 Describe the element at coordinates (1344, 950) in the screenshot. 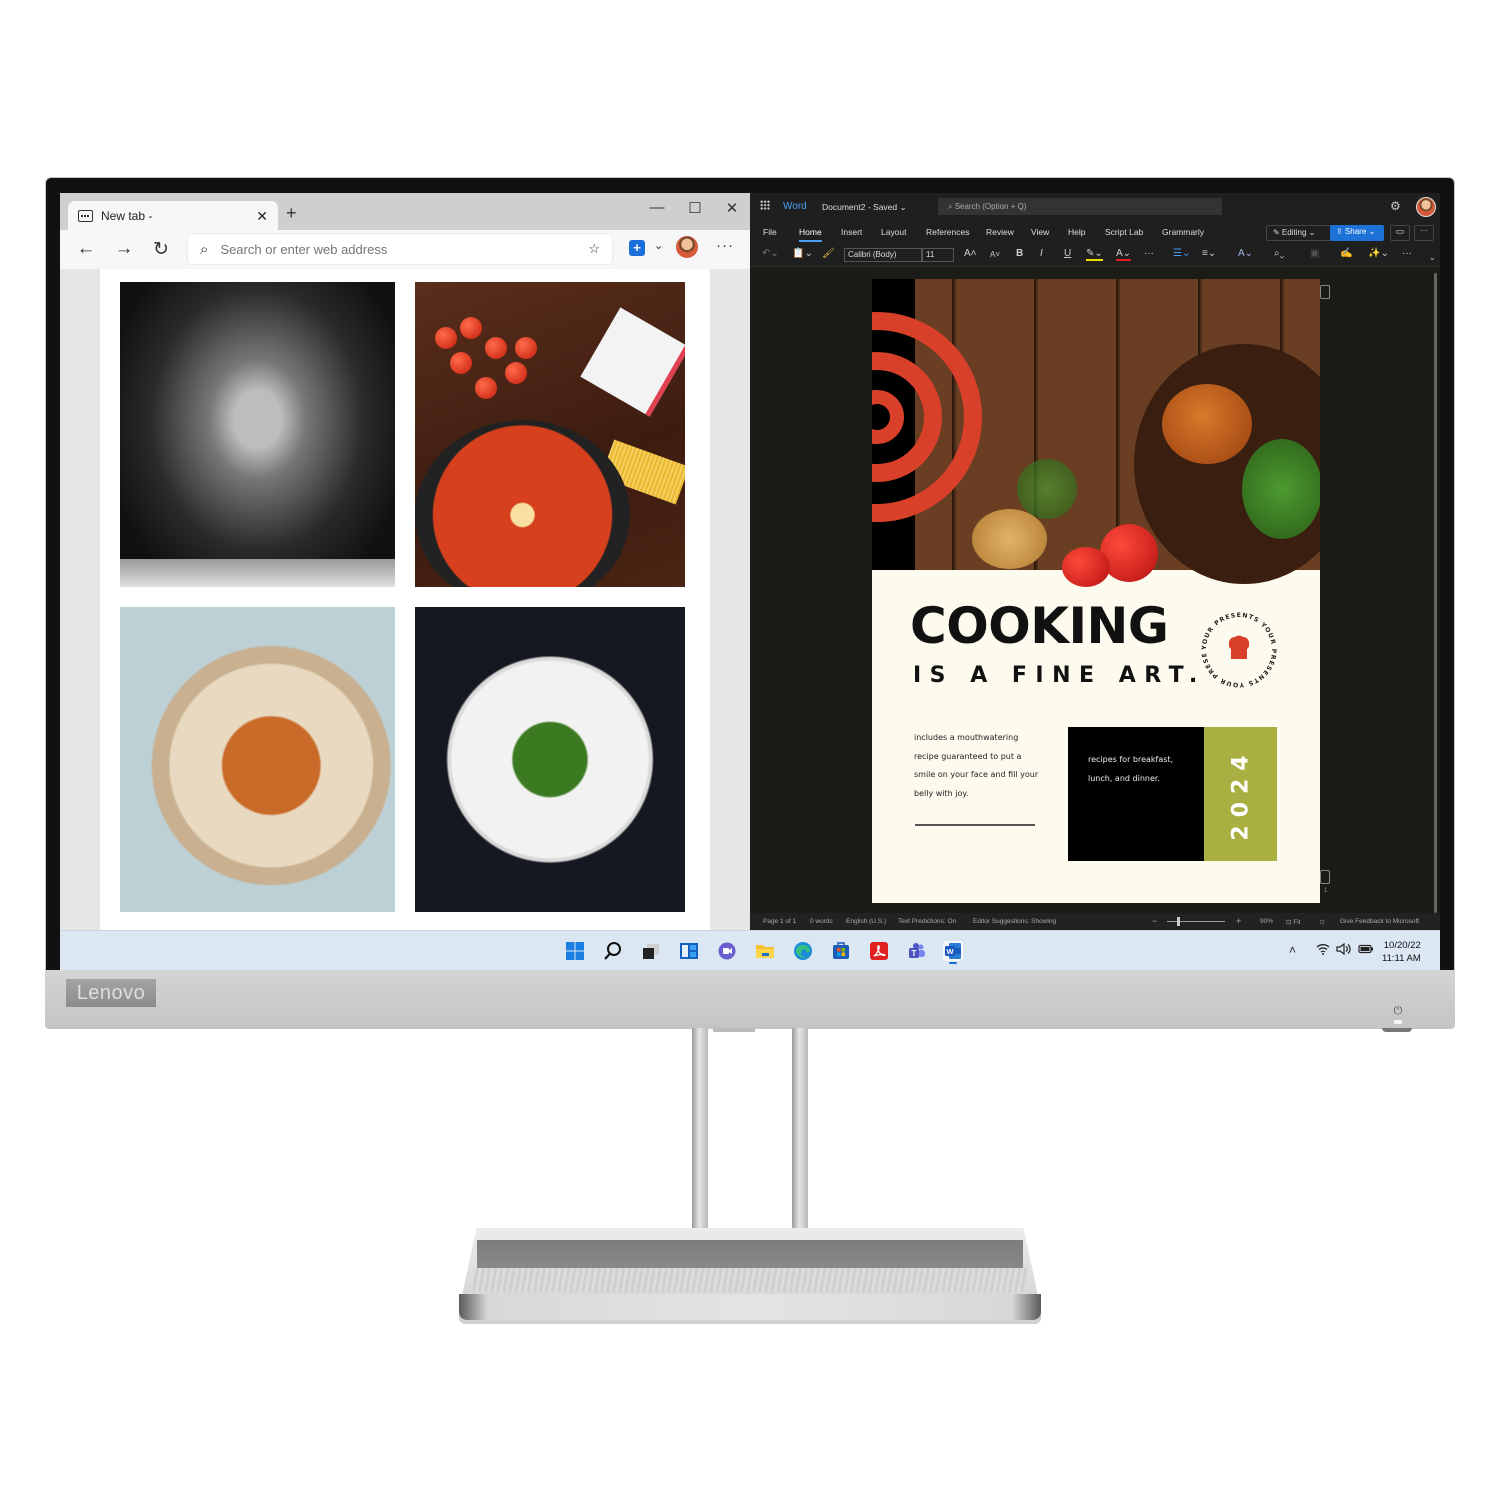

I see `volume-icon` at that location.